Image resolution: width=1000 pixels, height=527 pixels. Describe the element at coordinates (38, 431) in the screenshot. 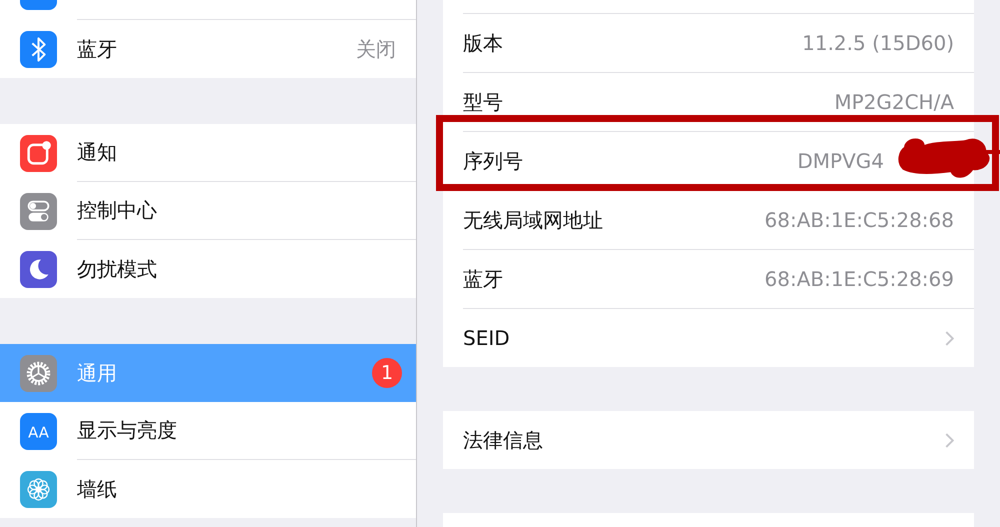

I see `text-size-icon: AA` at that location.